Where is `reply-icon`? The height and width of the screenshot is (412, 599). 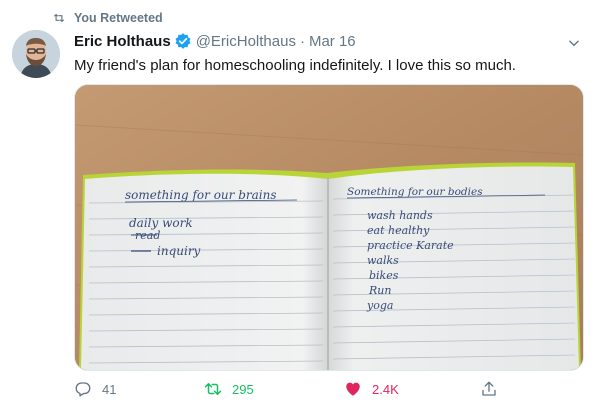
reply-icon is located at coordinates (83, 389).